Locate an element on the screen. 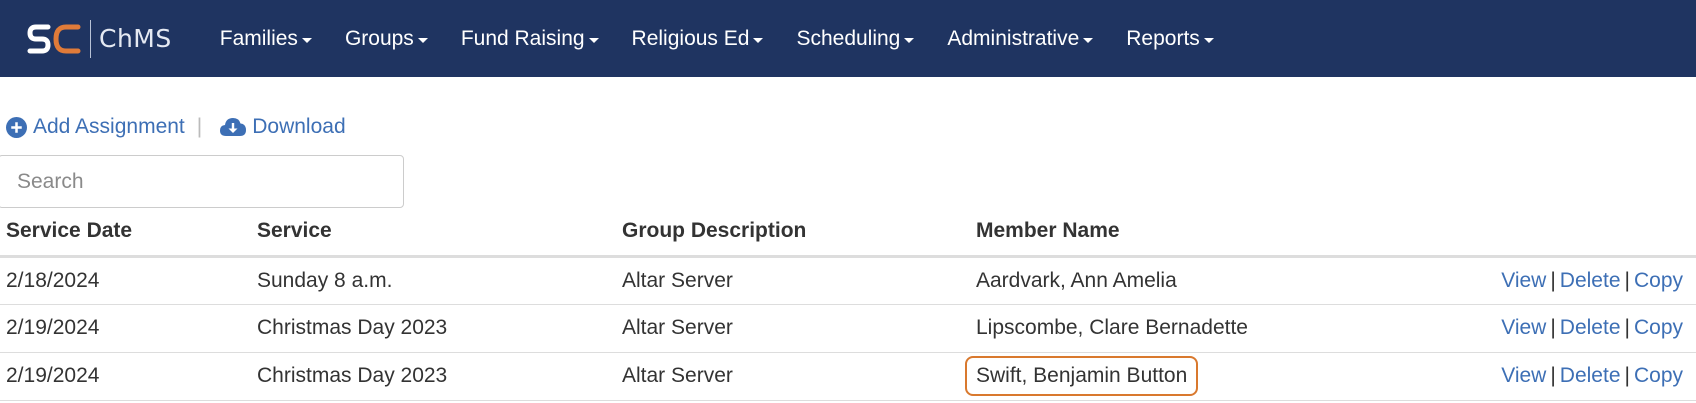  header-member-name: Member Name is located at coordinates (1230, 233).